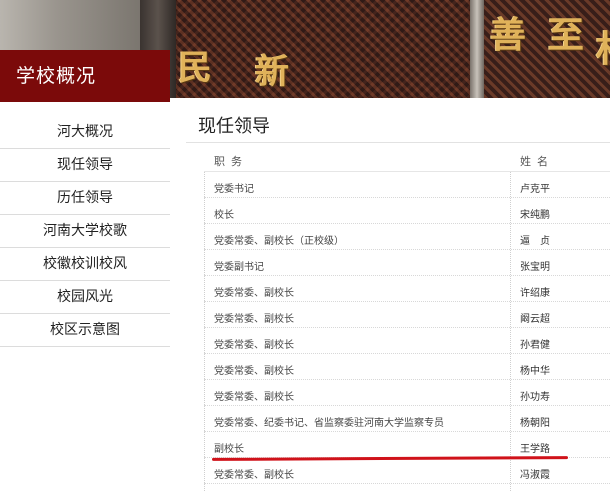 The width and height of the screenshot is (610, 491). I want to click on title-divider, so click(398, 142).